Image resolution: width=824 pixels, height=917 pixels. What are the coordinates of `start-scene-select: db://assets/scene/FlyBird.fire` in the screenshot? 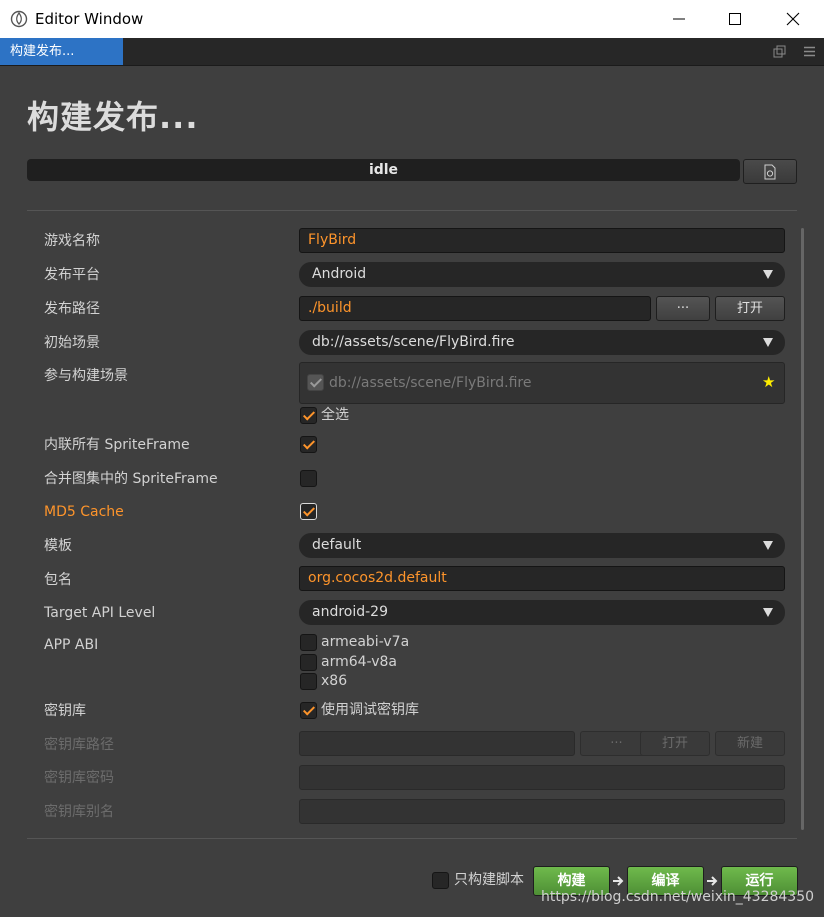 It's located at (542, 342).